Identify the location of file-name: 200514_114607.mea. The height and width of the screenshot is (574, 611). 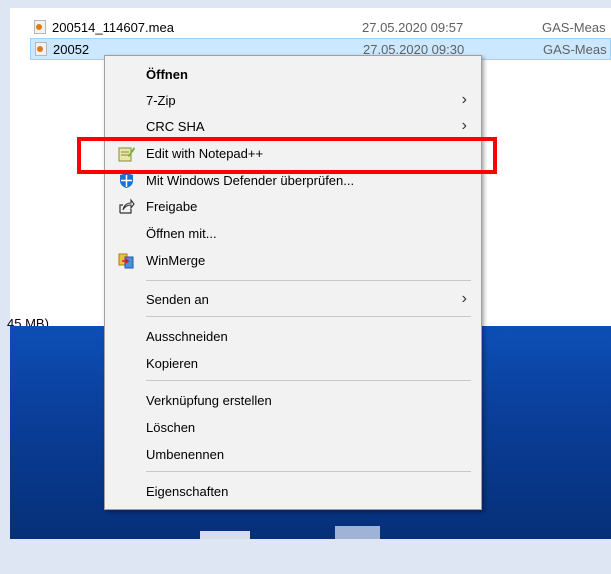
(113, 27).